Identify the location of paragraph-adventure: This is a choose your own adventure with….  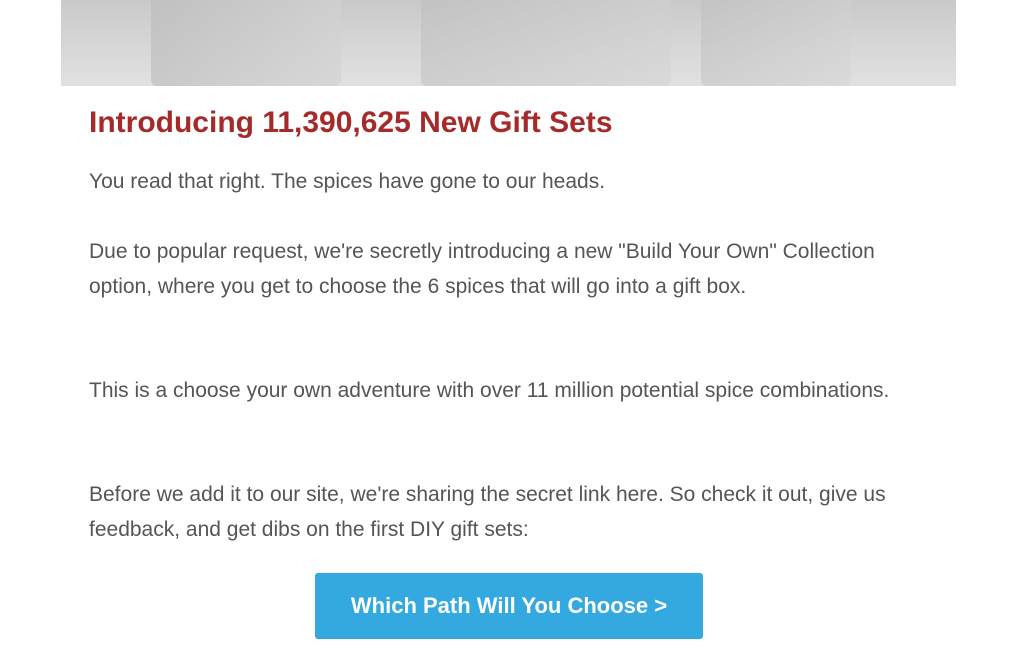
(489, 390).